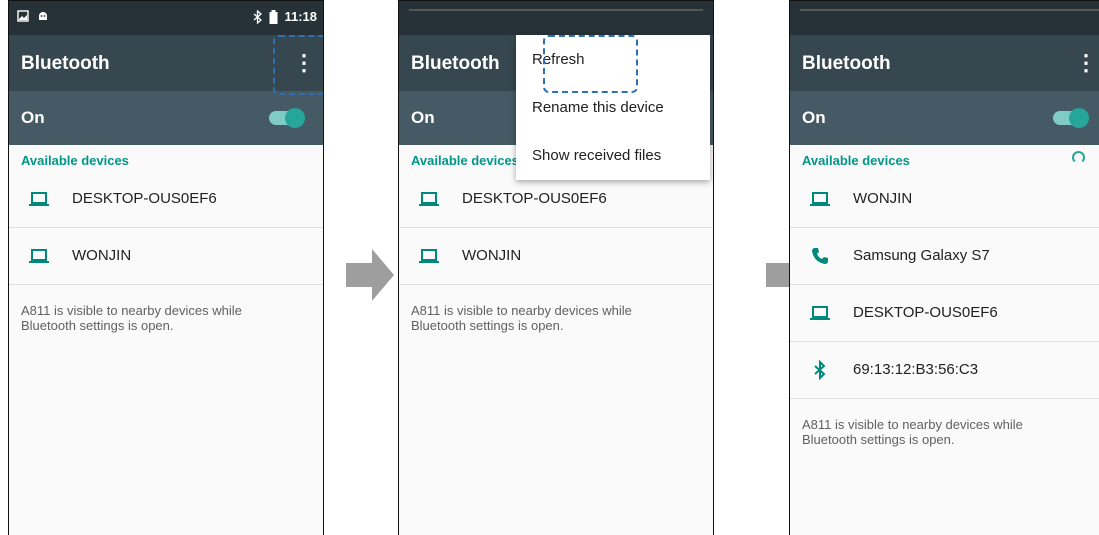 The width and height of the screenshot is (1099, 535). What do you see at coordinates (298, 65) in the screenshot?
I see `menu-highlight-box` at bounding box center [298, 65].